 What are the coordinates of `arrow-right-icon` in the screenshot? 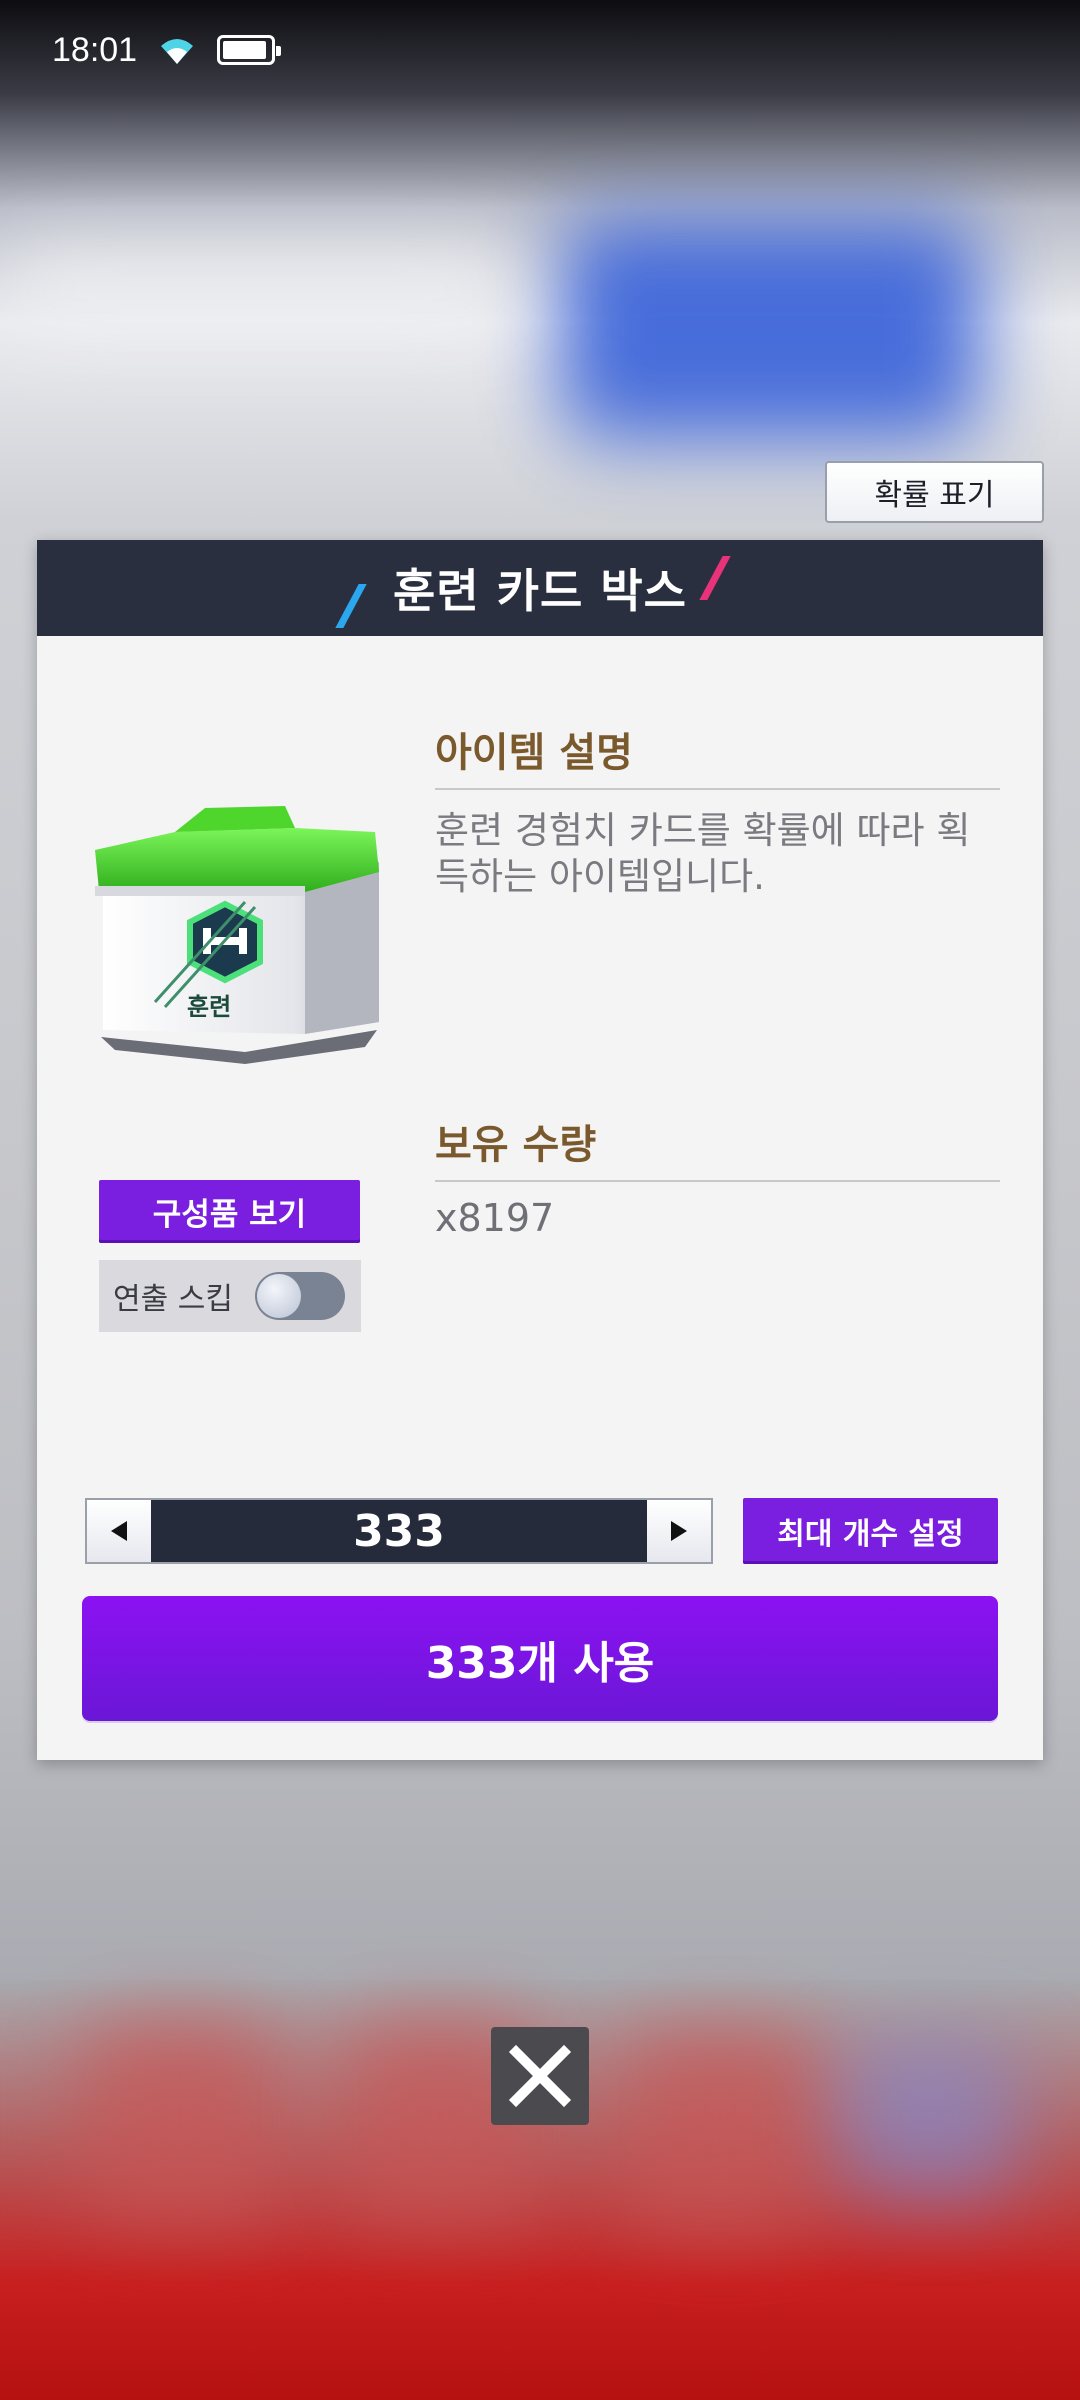 It's located at (679, 1531).